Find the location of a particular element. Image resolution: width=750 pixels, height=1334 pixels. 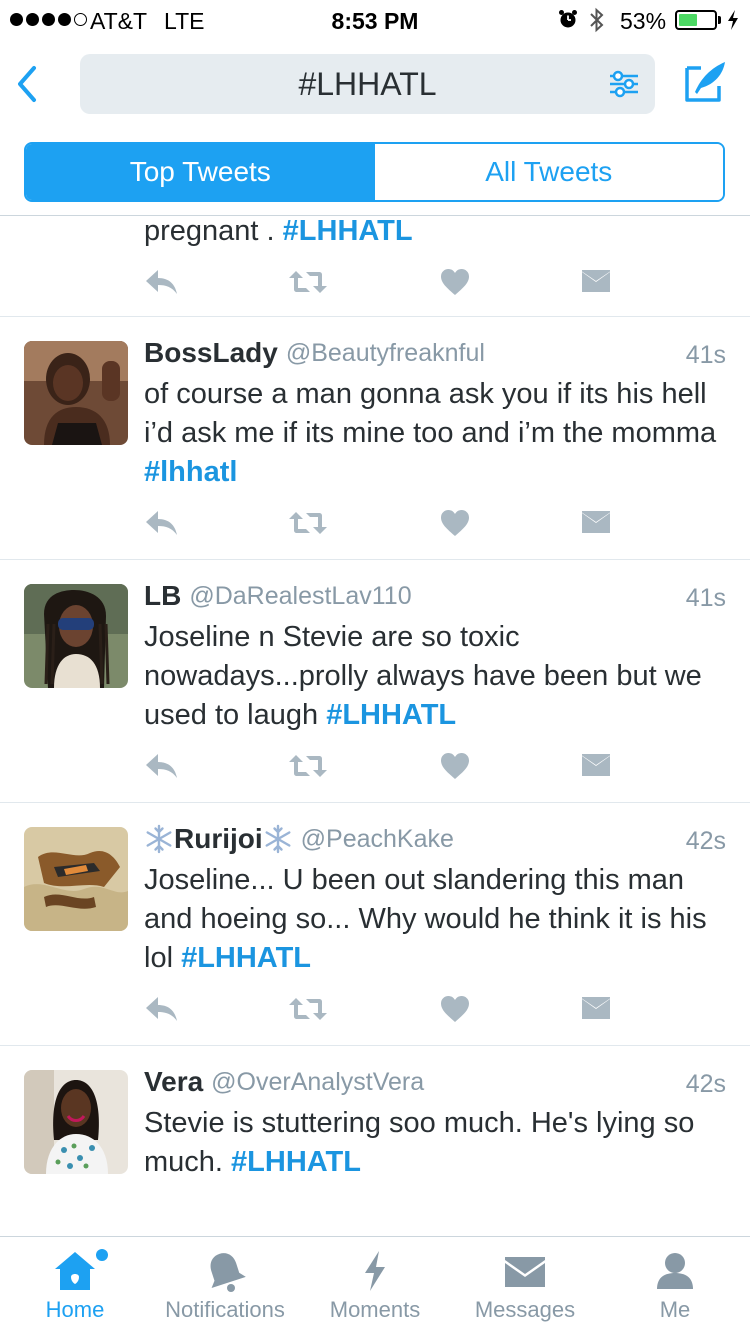

tweet-filter-tabs: Top Tweets All Tweets is located at coordinates (374, 172).